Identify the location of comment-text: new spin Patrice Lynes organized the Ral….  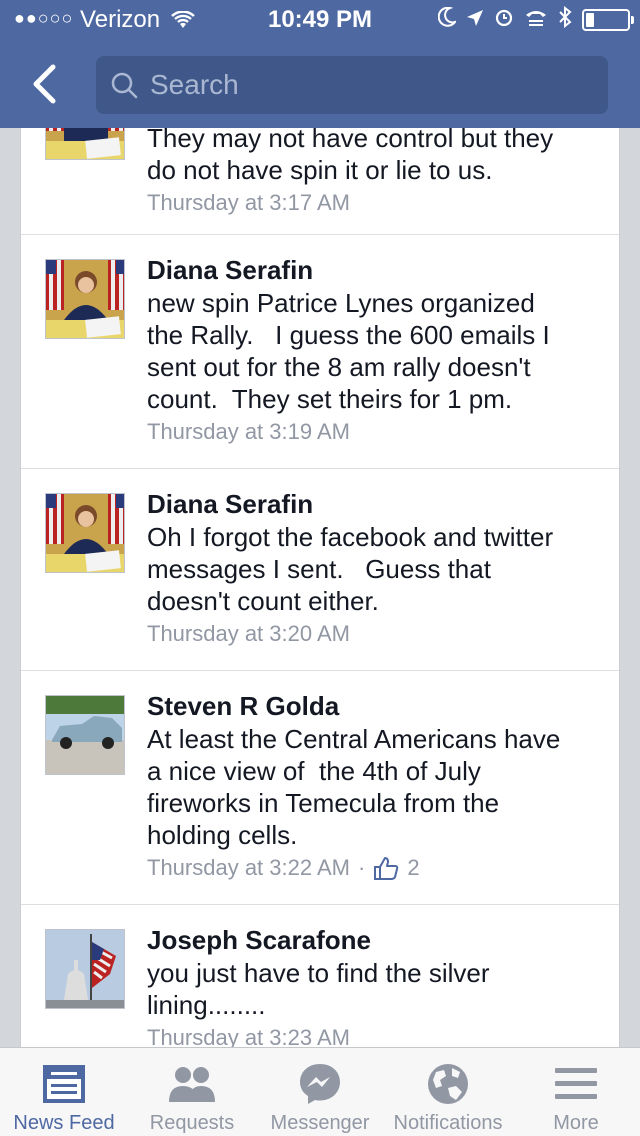
(348, 351).